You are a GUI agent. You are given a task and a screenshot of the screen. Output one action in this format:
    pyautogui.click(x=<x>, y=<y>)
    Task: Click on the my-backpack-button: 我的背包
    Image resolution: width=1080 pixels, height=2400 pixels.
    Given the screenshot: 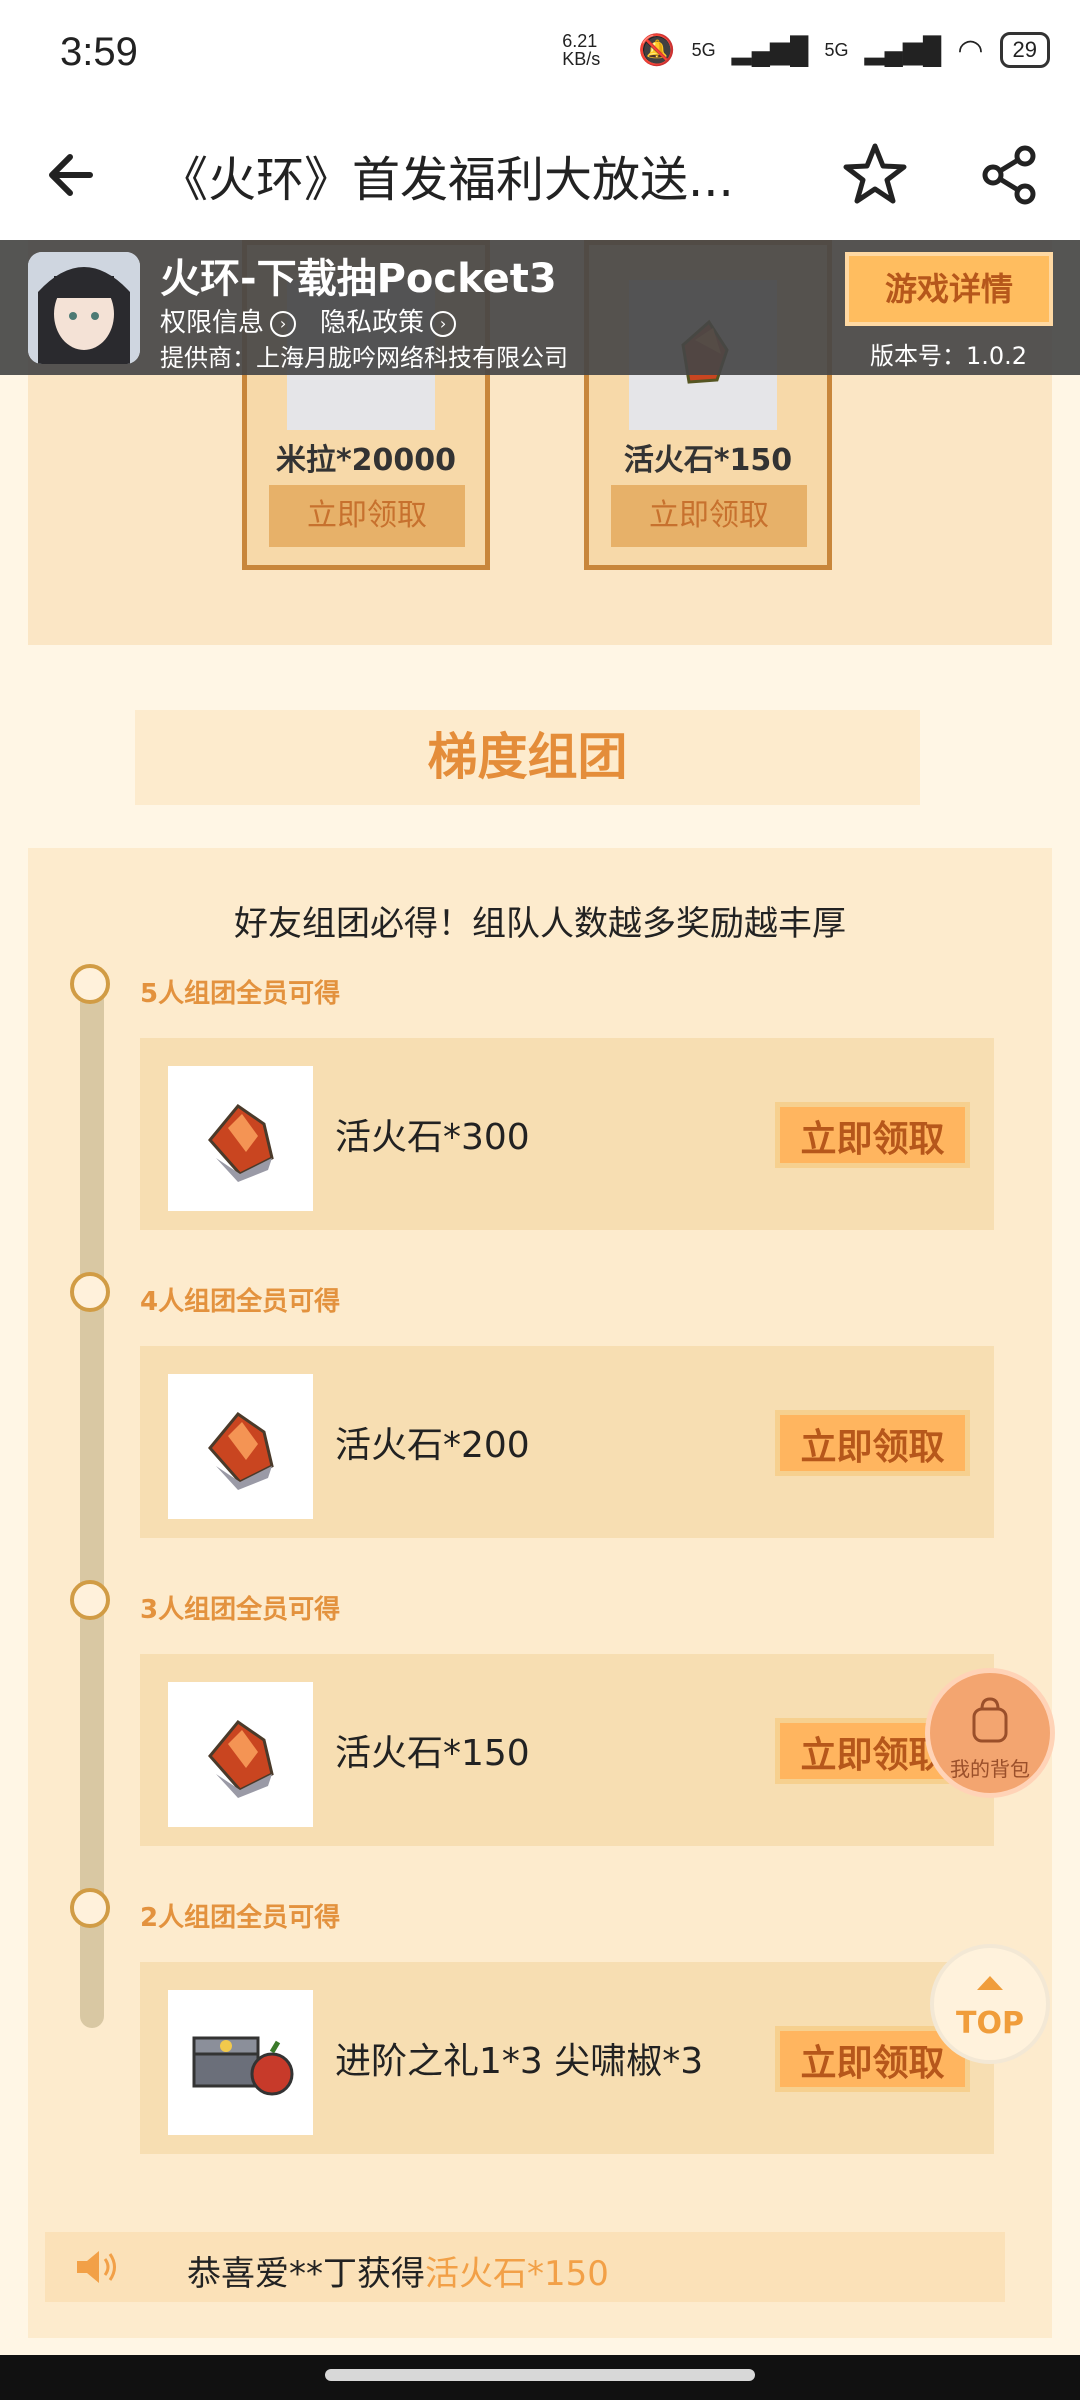 What is the action you would take?
    pyautogui.click(x=990, y=1733)
    